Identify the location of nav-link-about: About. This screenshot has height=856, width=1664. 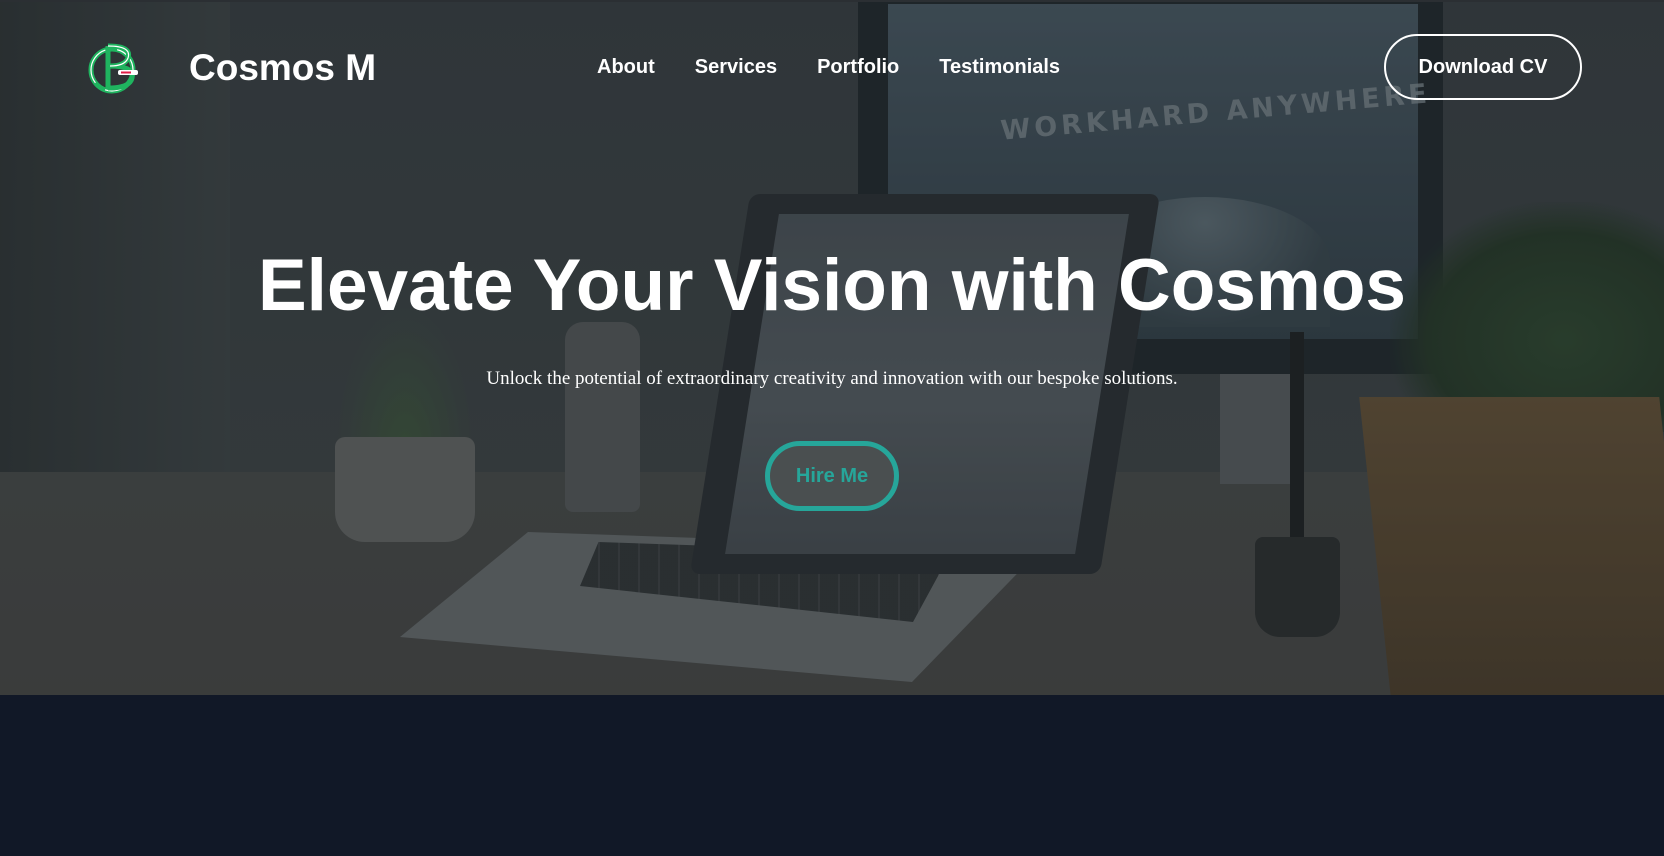
(626, 67).